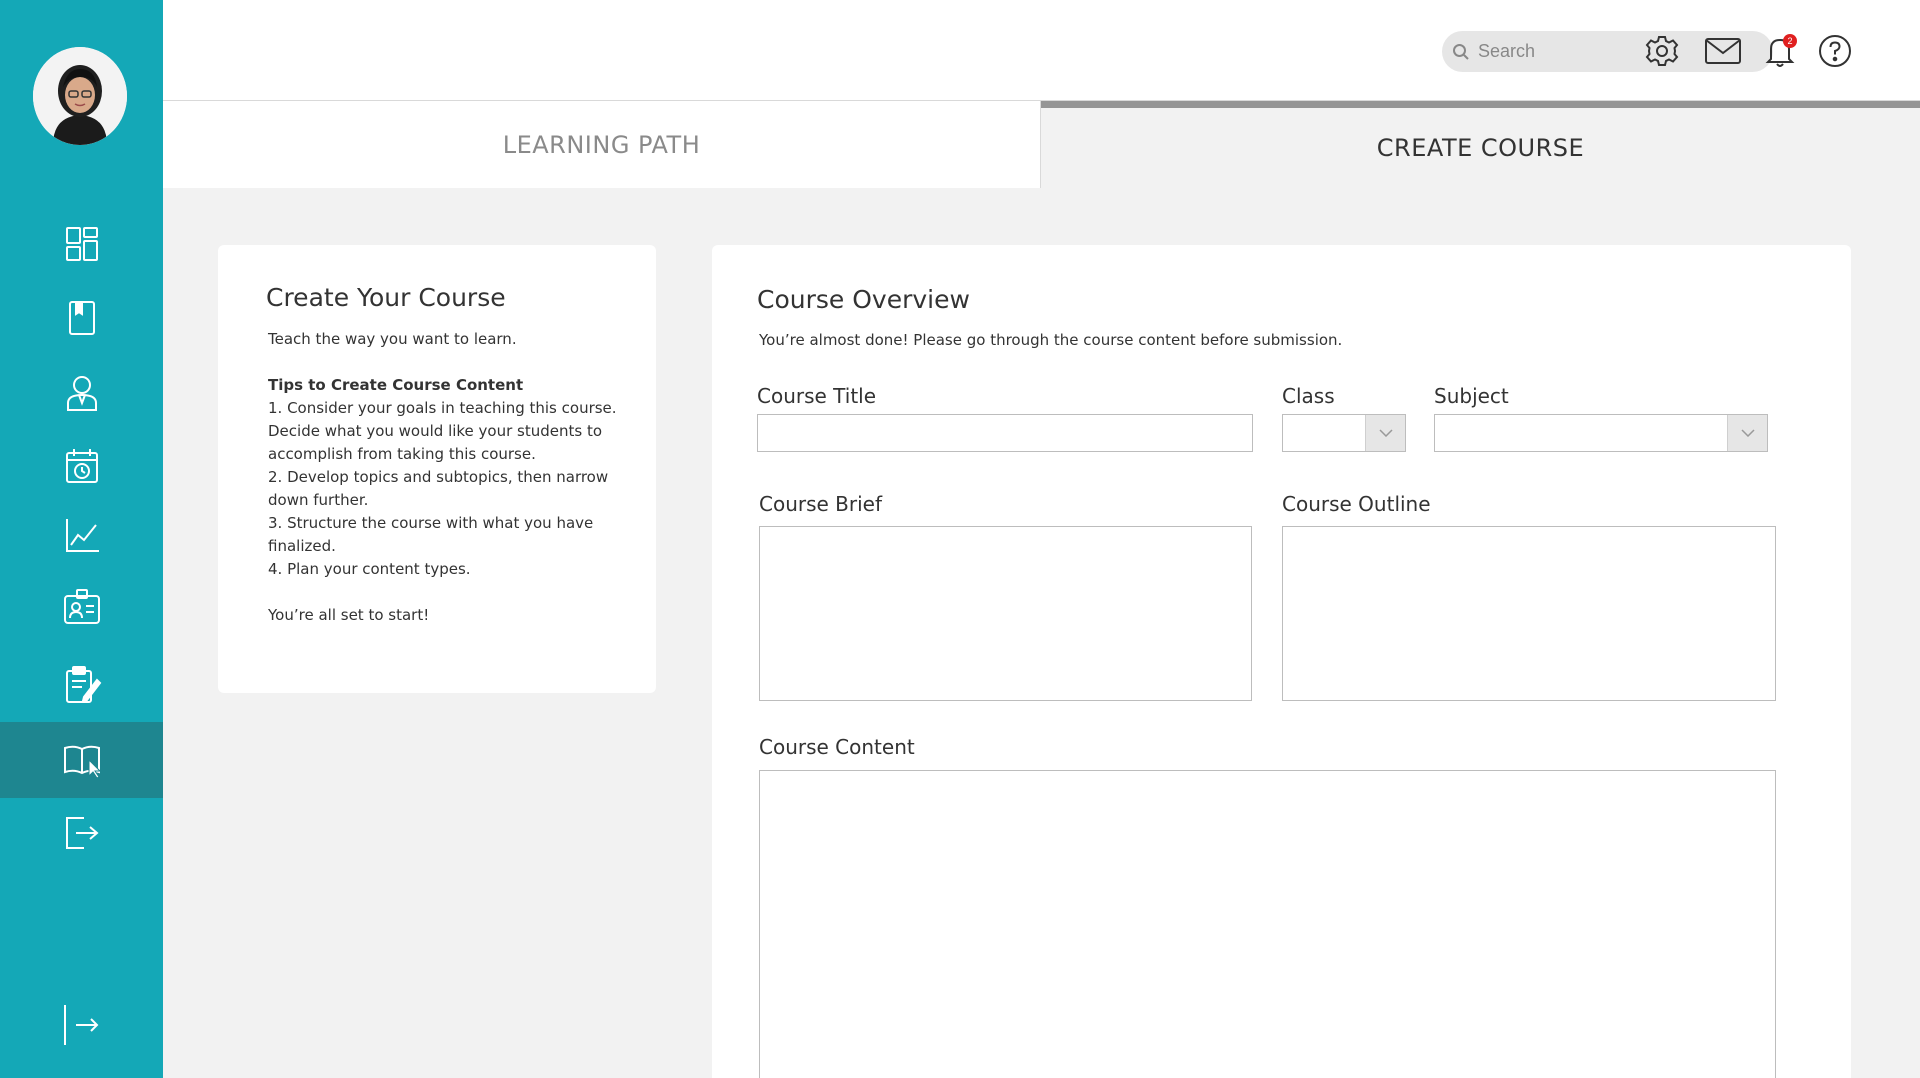 The height and width of the screenshot is (1078, 1920). I want to click on user-avatar-icon, so click(80, 96).